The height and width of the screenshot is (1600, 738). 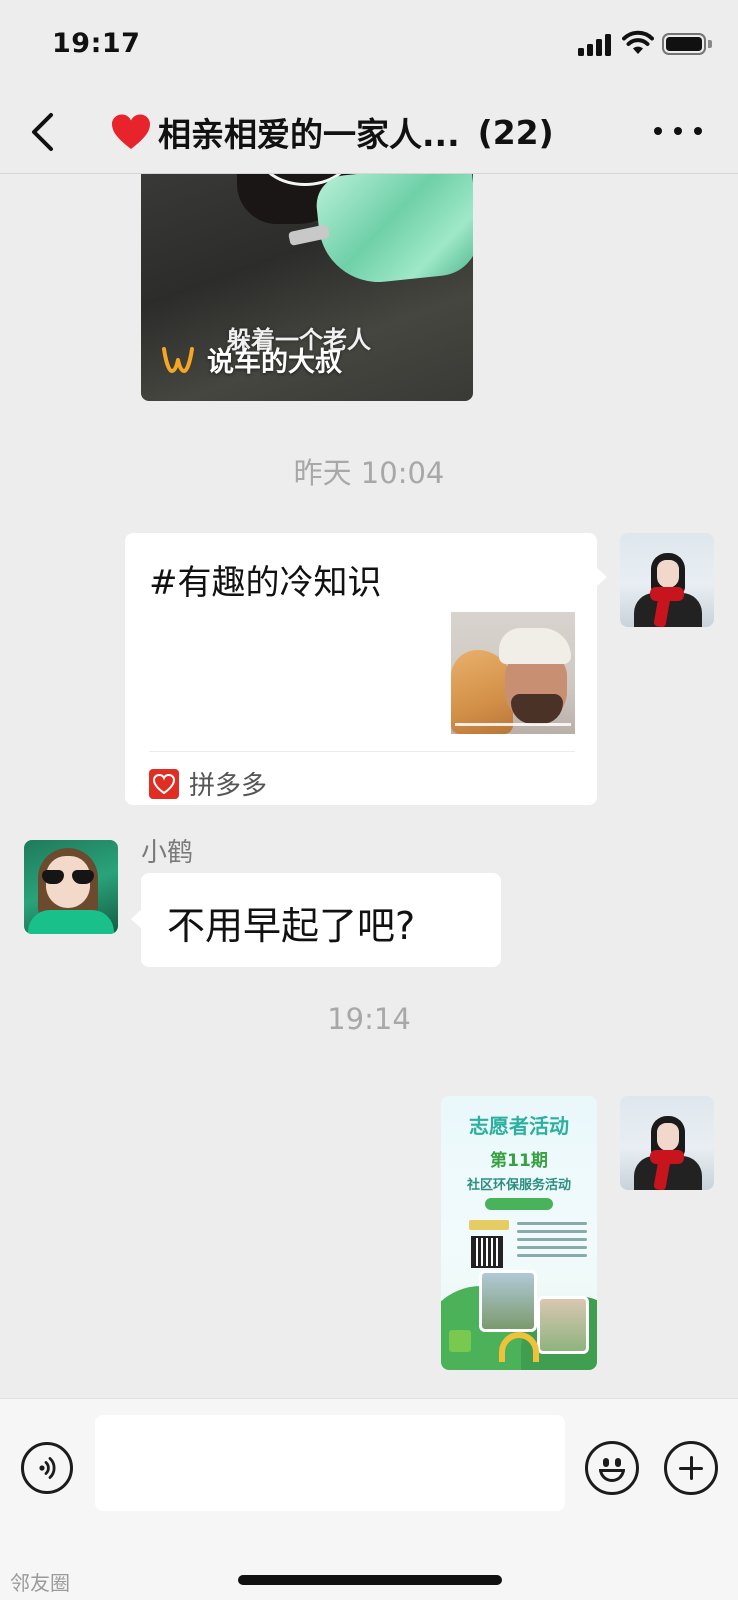 I want to click on chat-header: 相亲相爱的一家人... (22), so click(x=369, y=132).